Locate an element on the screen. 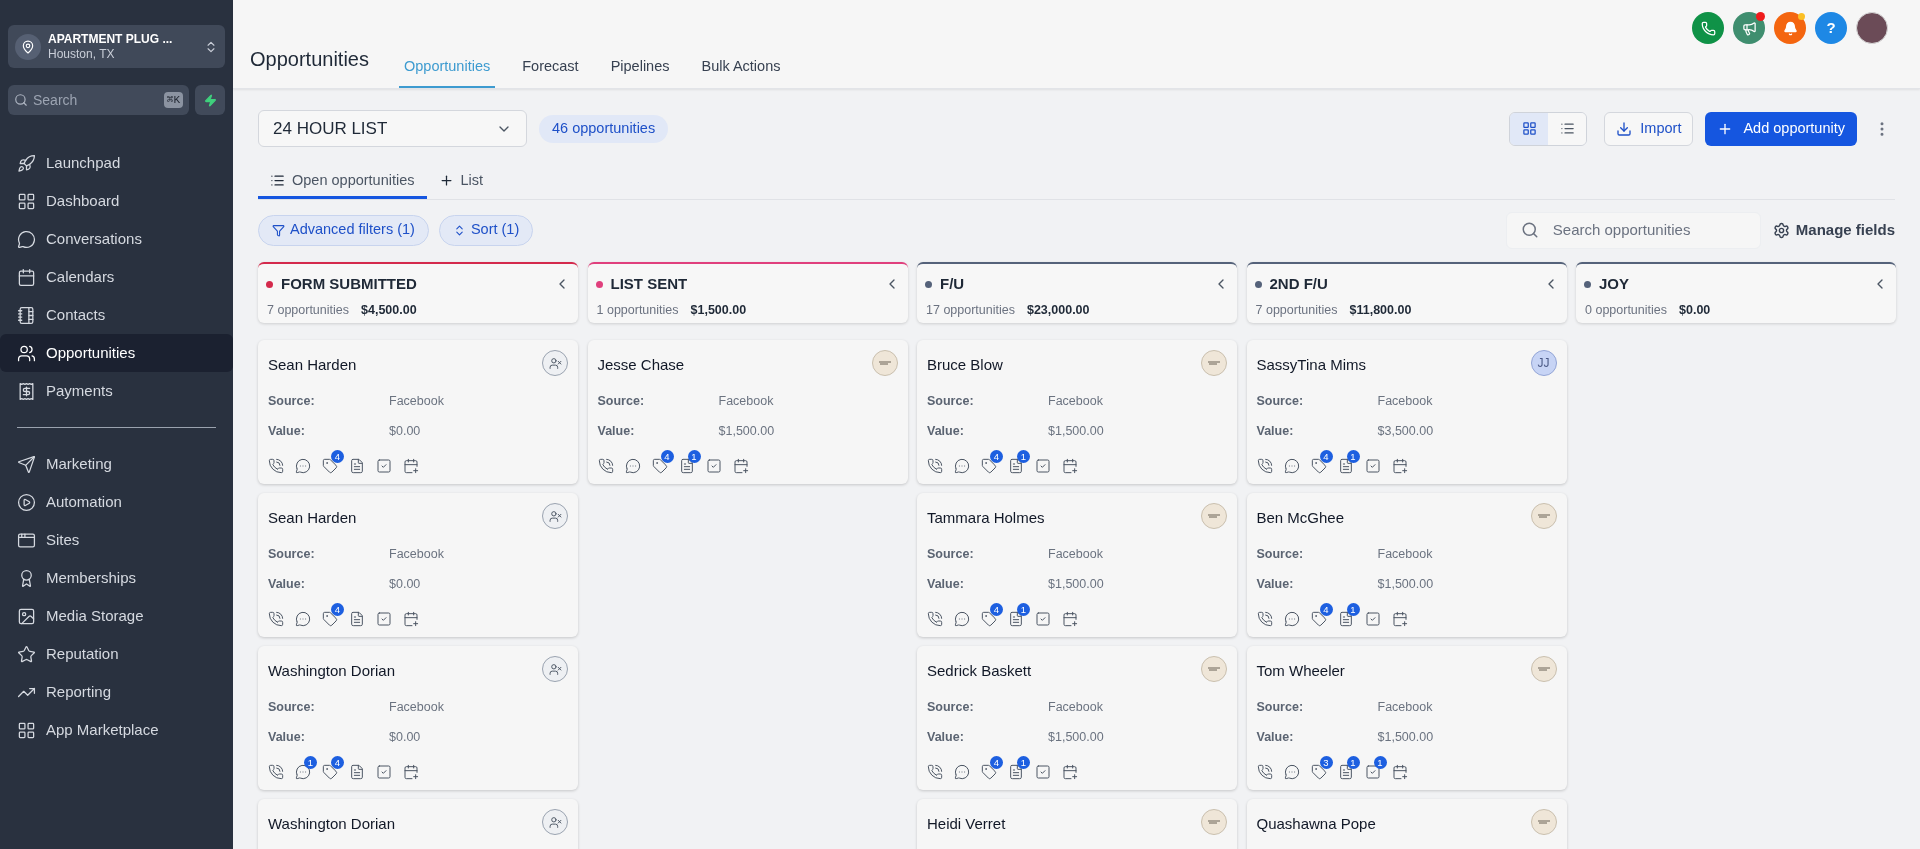  opportunity-card: Bruce Blow Source: Facebook Value: $1,500.00 4 1 is located at coordinates (1077, 412).